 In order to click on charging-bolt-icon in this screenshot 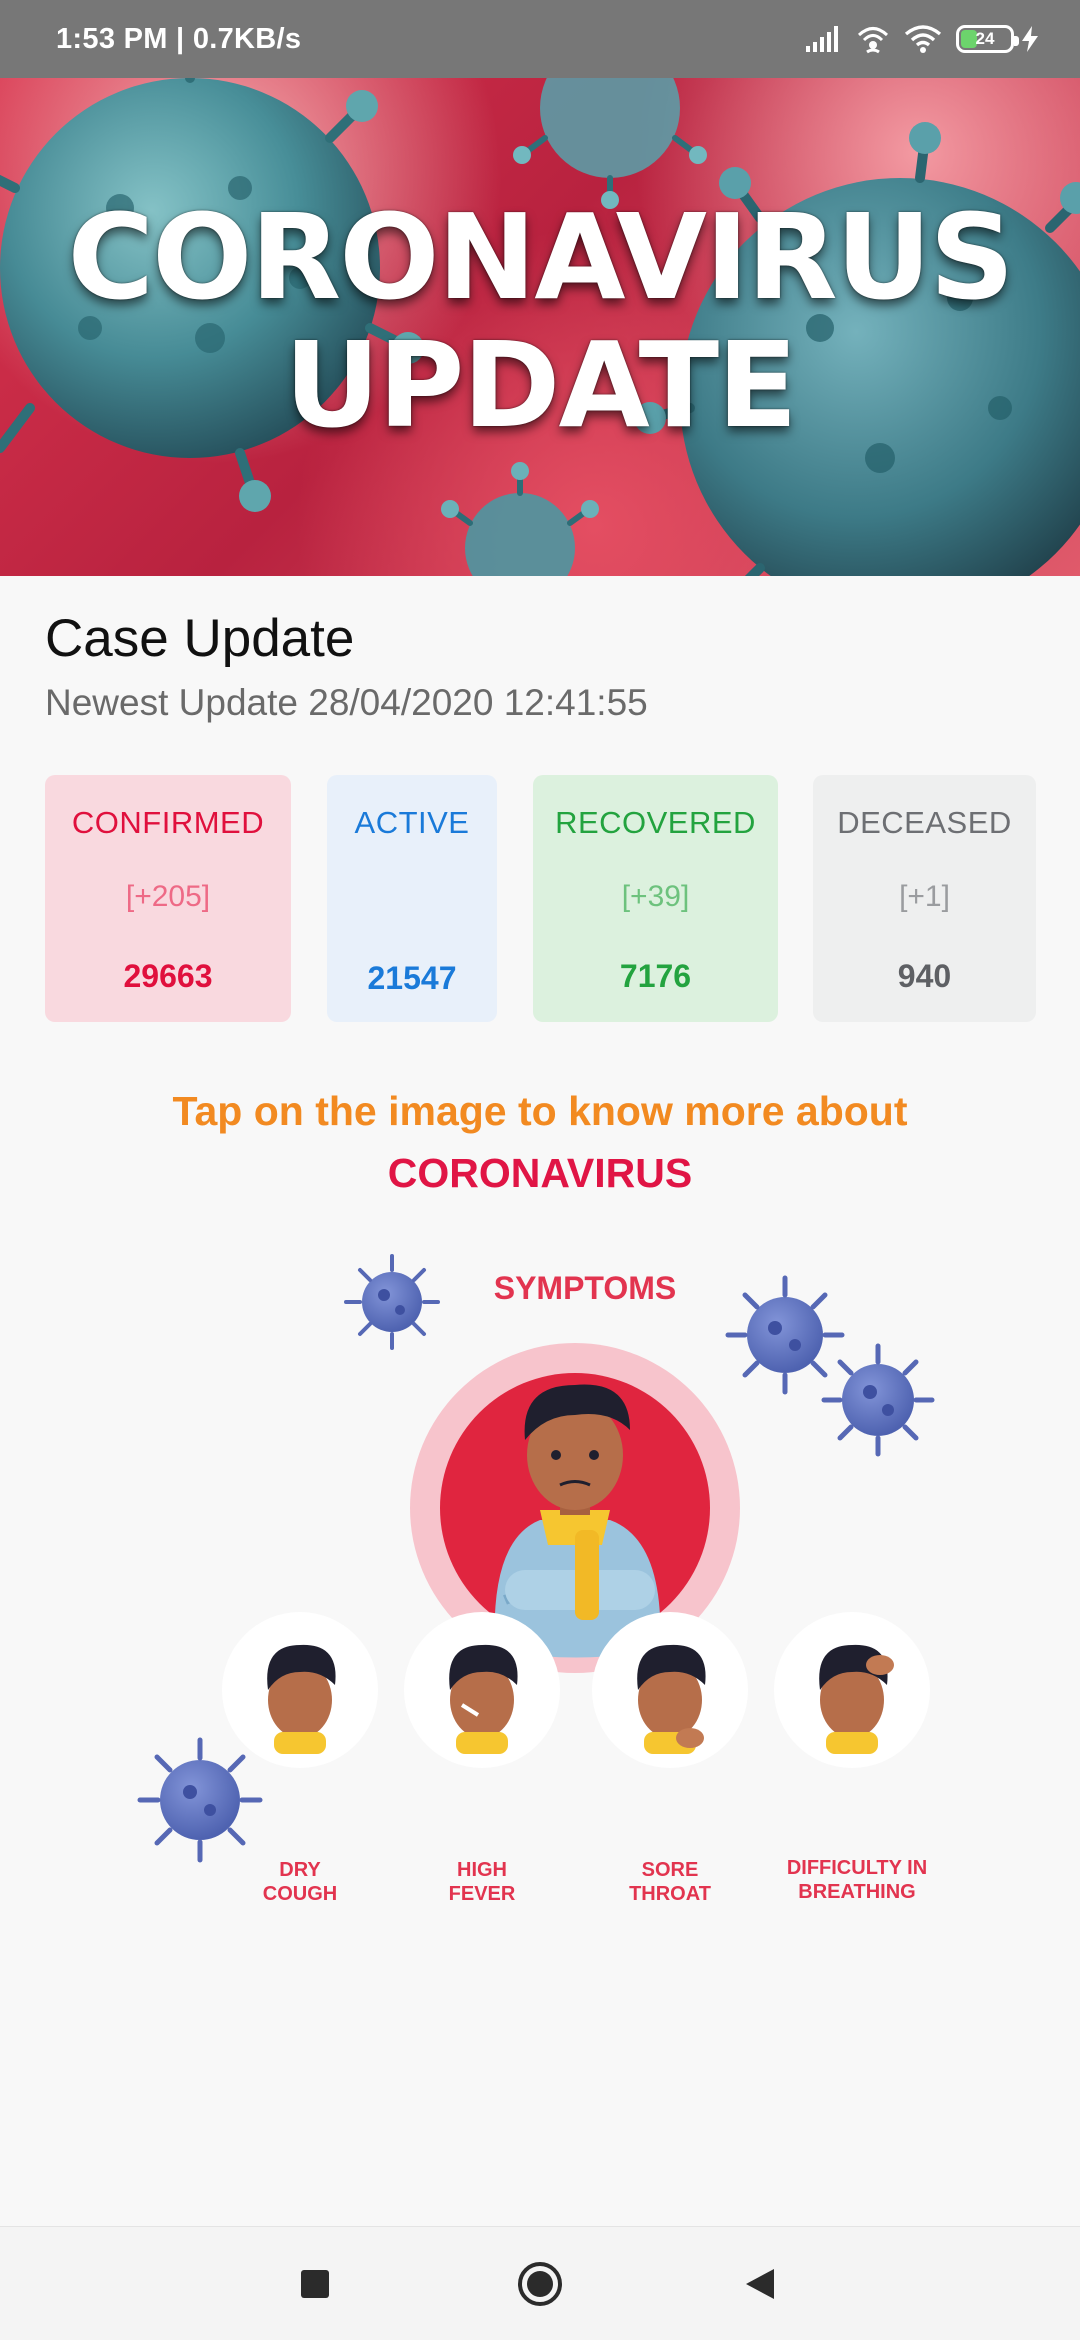, I will do `click(1030, 39)`.